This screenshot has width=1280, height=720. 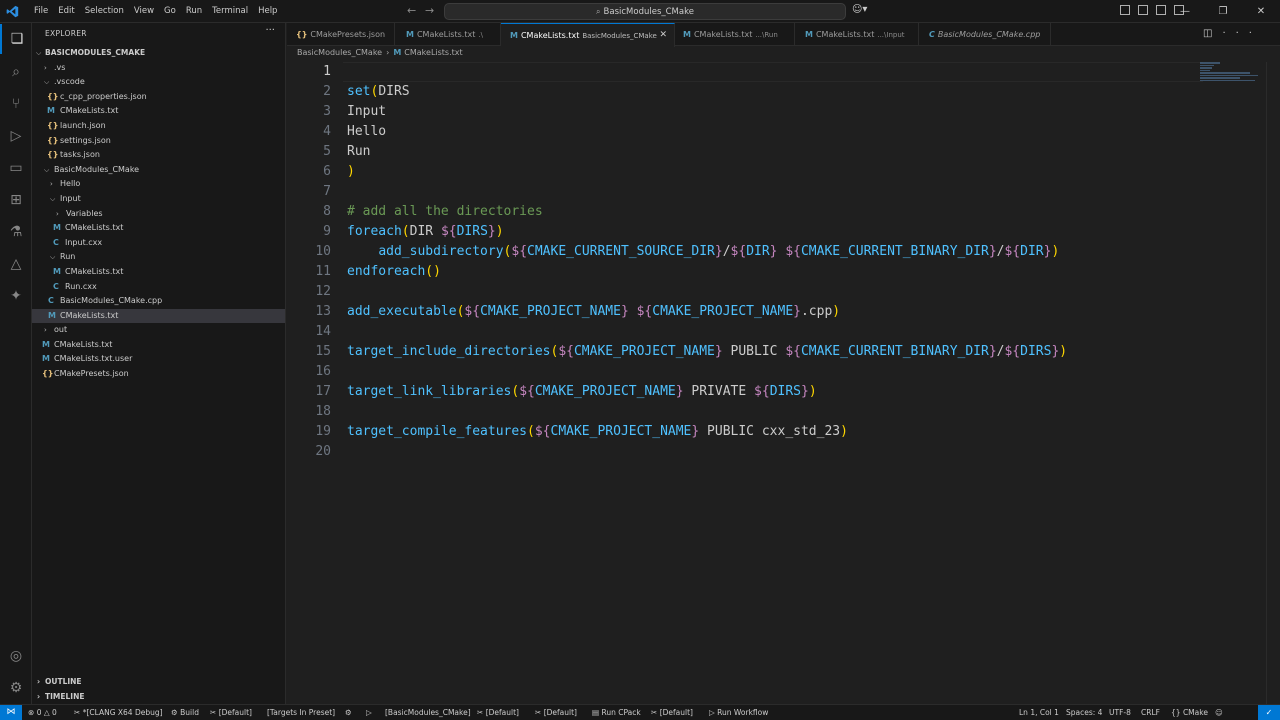 I want to click on tab-cmakelists-root: M CMakeLists.txt .\, so click(x=448, y=34).